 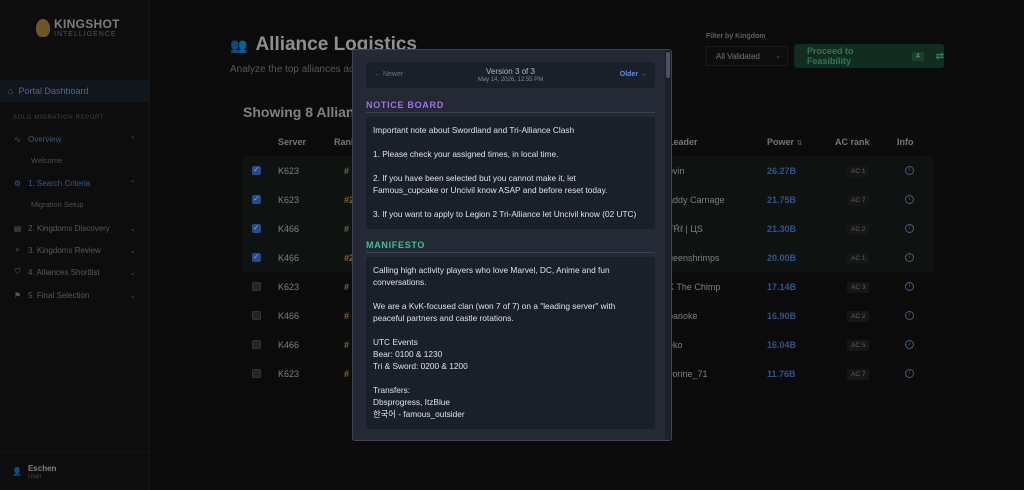 What do you see at coordinates (633, 74) in the screenshot?
I see `older-button: Older →` at bounding box center [633, 74].